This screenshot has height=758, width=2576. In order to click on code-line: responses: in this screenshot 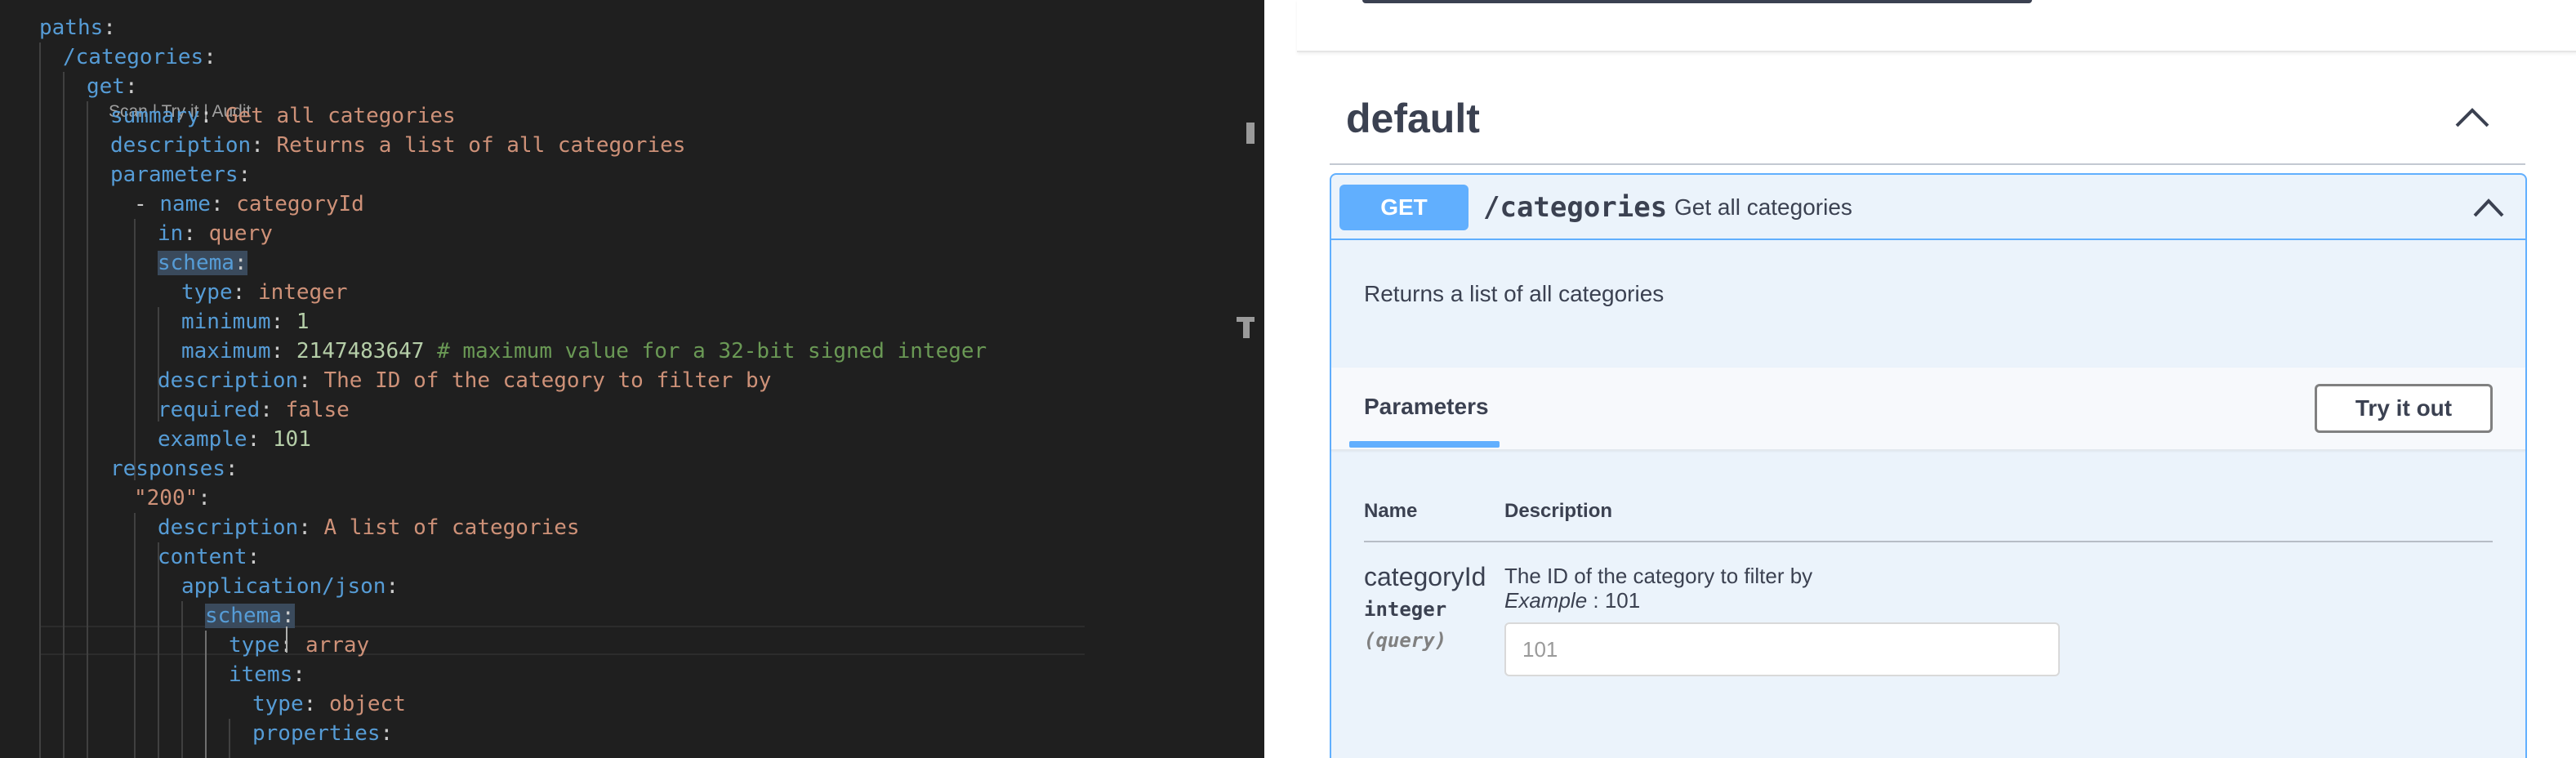, I will do `click(174, 469)`.